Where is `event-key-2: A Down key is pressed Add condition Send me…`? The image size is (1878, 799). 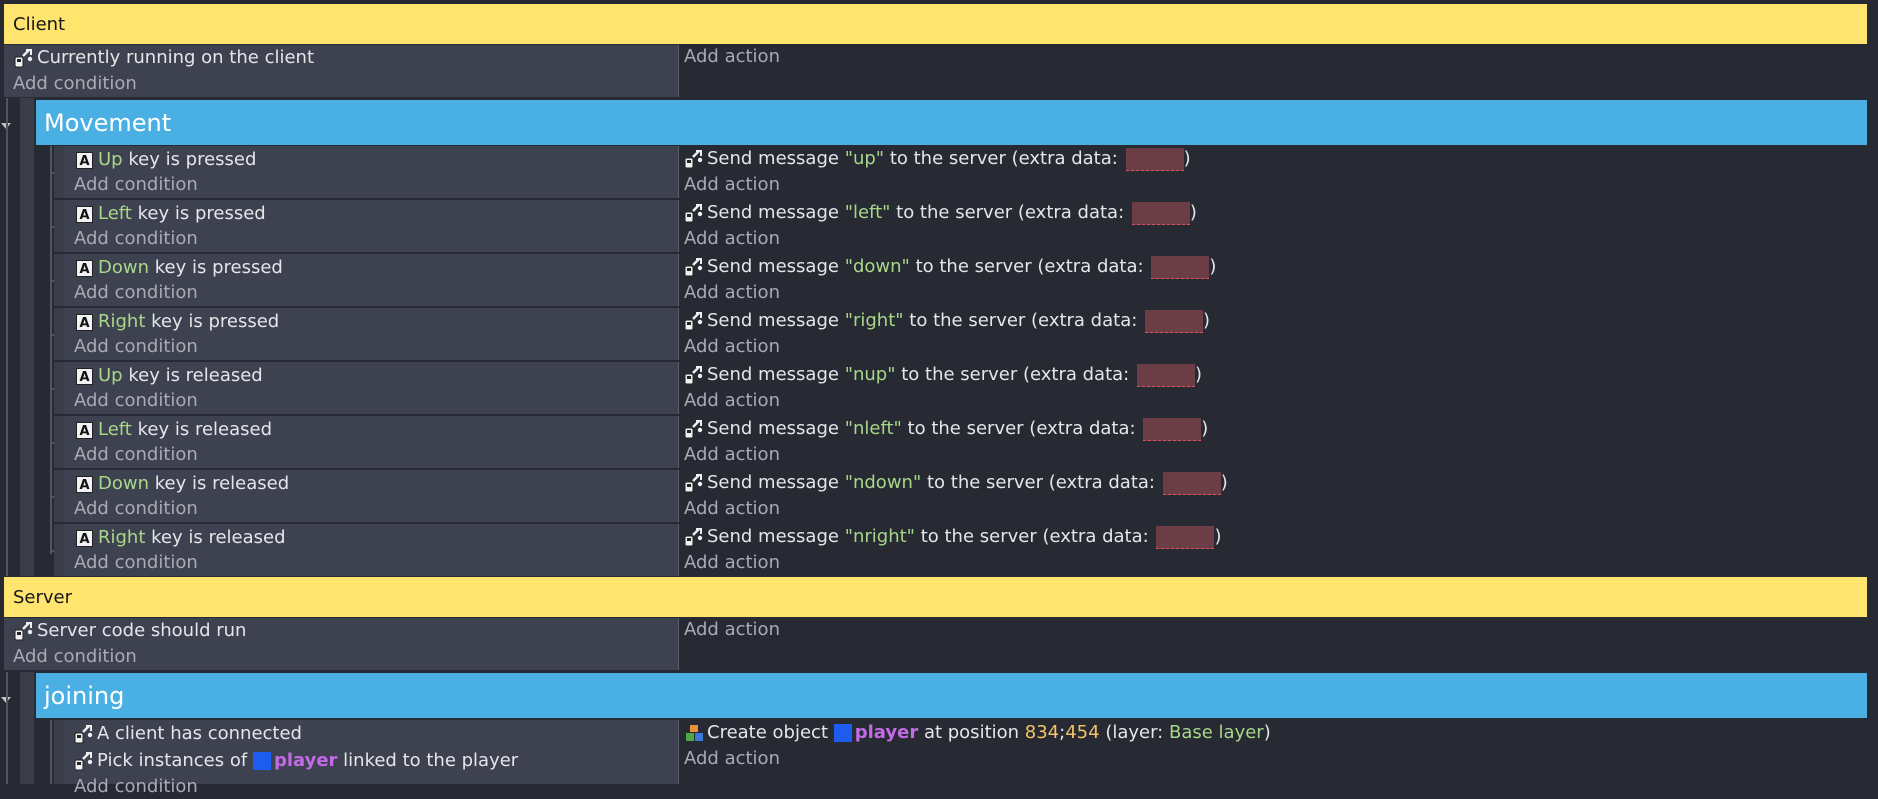 event-key-2: A Down key is pressed Add condition Send me… is located at coordinates (951, 281).